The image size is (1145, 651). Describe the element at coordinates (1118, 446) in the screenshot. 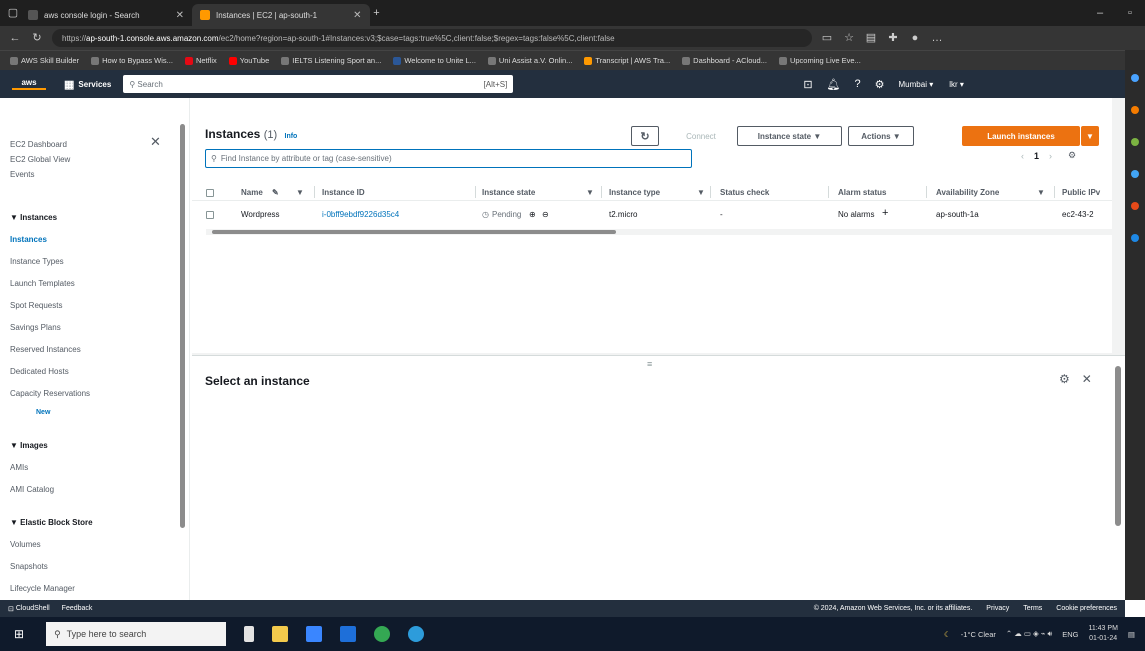

I see `page-vertical-scrollbar` at that location.